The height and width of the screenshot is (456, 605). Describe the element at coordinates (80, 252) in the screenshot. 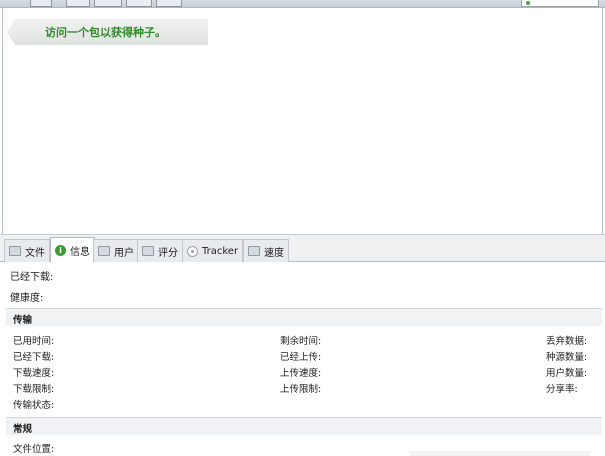

I see `tab-label: 信息` at that location.